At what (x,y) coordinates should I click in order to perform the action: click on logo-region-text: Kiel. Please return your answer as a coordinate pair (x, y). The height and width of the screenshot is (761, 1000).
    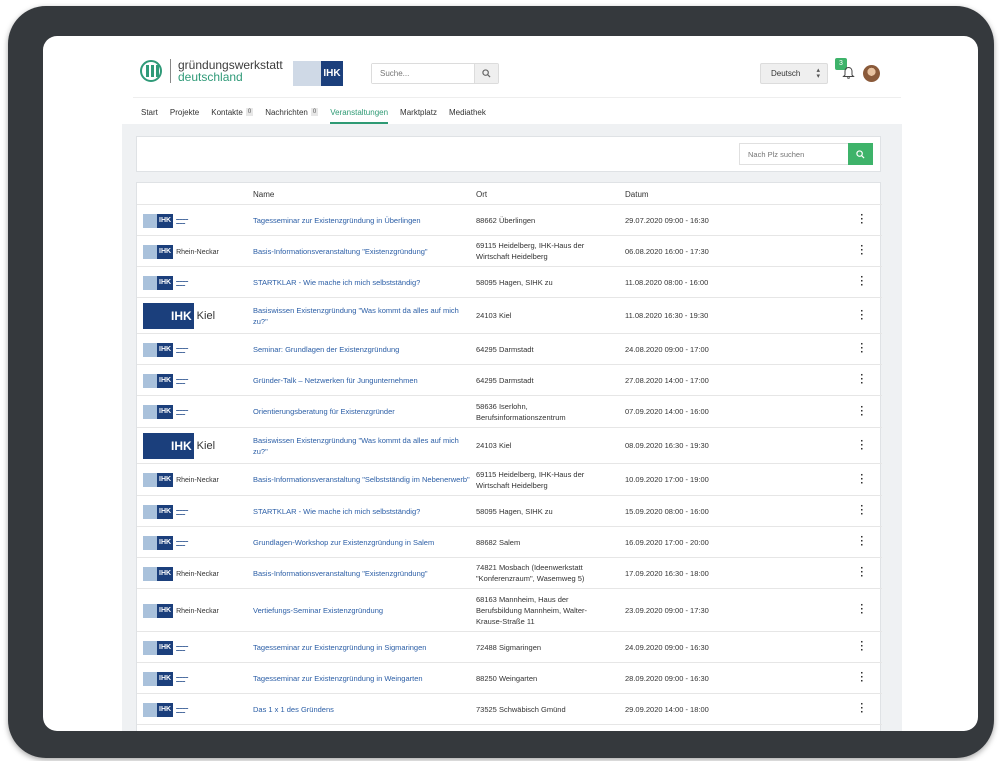
    Looking at the image, I should click on (206, 446).